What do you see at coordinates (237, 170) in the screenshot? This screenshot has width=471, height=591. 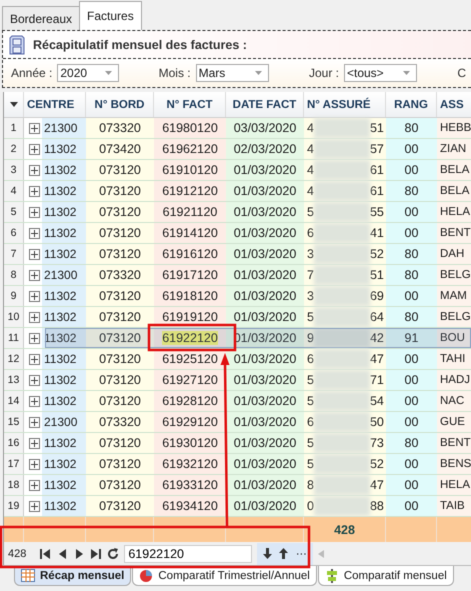 I see `table-row: 3 11302 073120 61910120 01/03/2020 4 61 00 BELA` at bounding box center [237, 170].